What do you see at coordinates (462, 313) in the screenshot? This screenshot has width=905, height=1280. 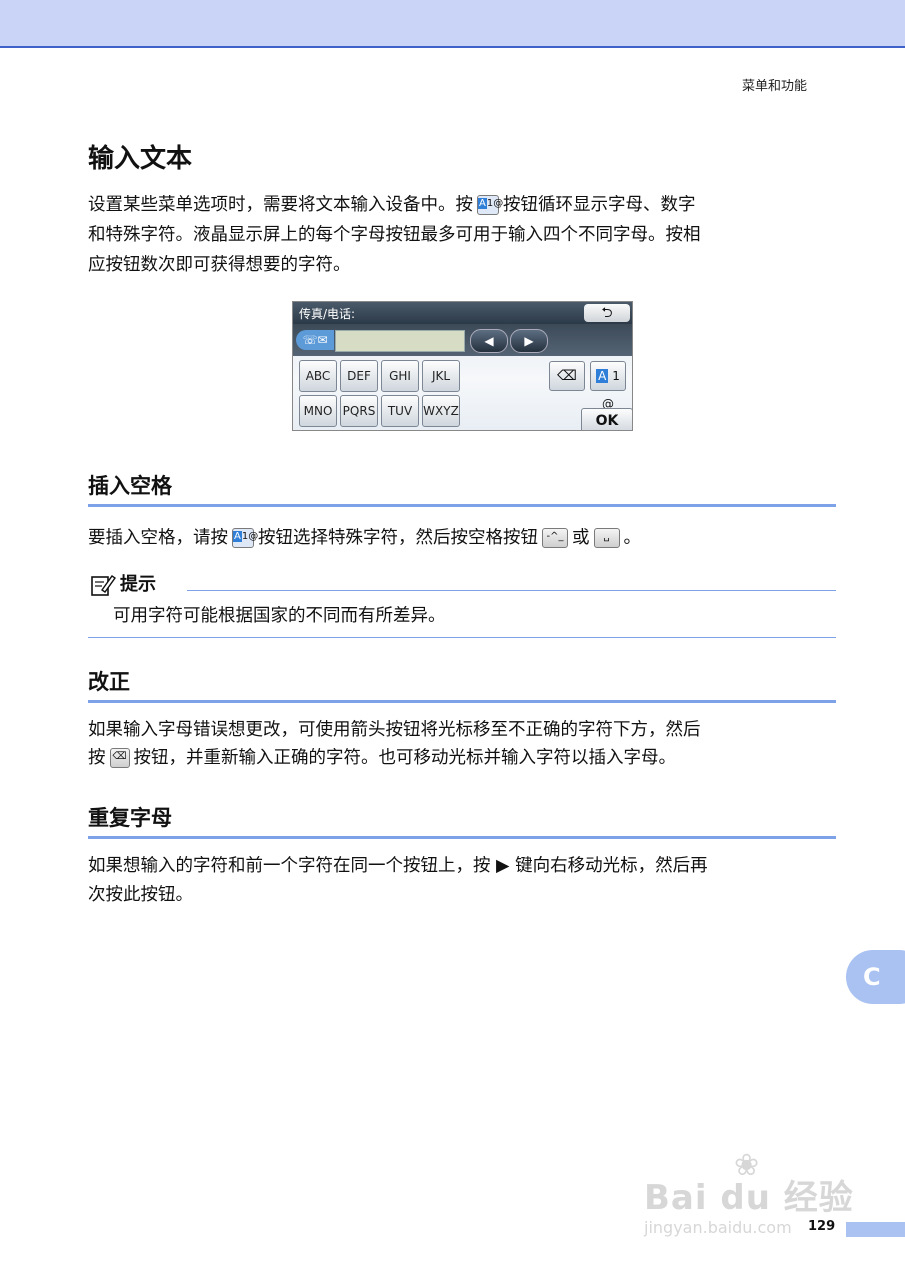 I see `lcd-title-bar: 传真/电话: ⮌` at bounding box center [462, 313].